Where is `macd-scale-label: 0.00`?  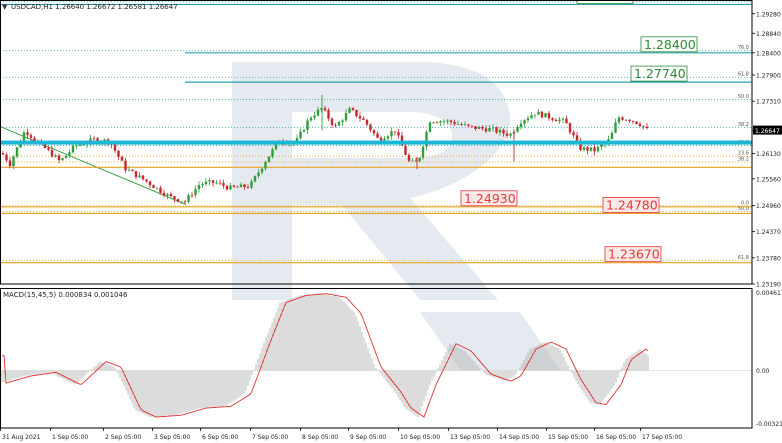
macd-scale-label: 0.00 is located at coordinates (763, 371).